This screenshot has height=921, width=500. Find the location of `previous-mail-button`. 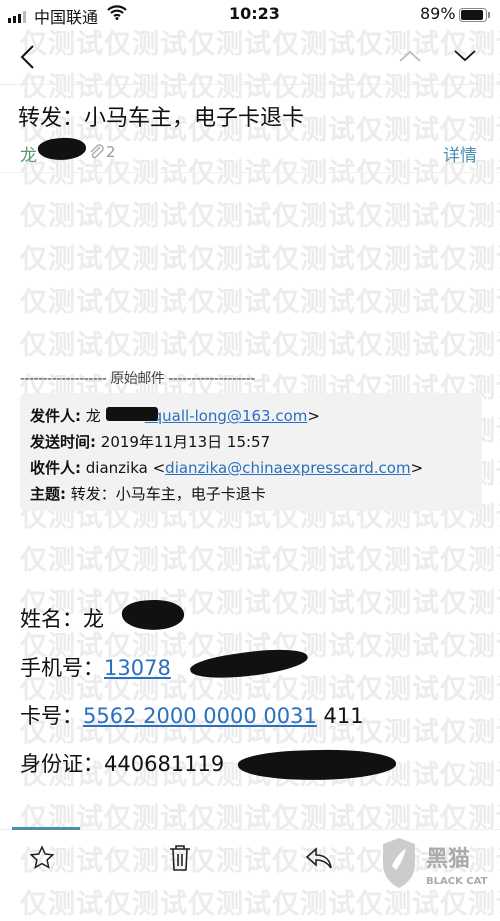

previous-mail-button is located at coordinates (410, 57).